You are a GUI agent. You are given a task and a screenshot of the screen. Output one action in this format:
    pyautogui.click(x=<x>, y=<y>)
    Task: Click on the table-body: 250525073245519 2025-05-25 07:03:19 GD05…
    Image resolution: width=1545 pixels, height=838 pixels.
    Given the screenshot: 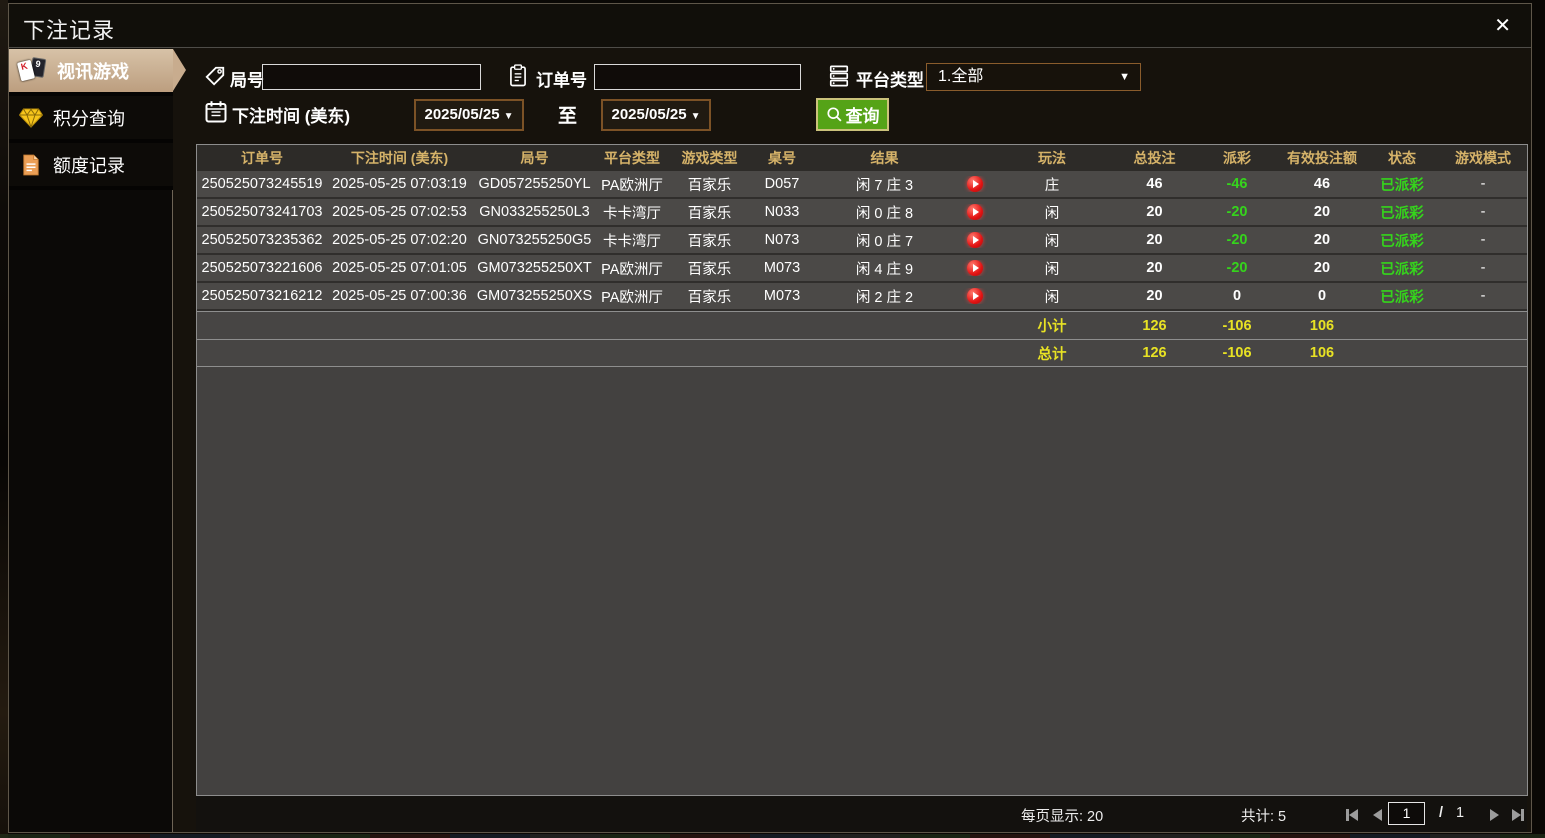 What is the action you would take?
    pyautogui.click(x=862, y=241)
    